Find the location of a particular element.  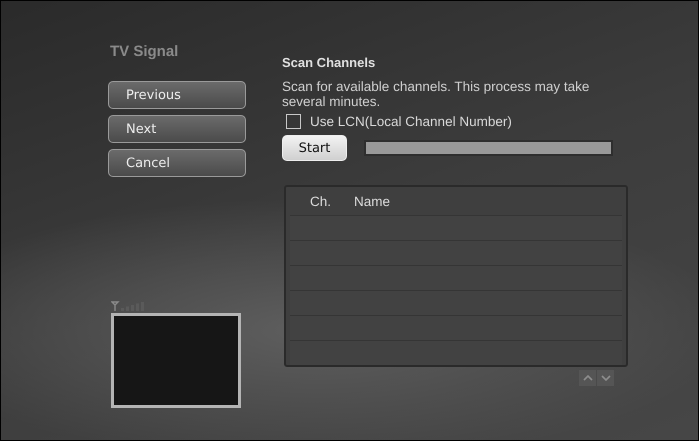

chevron-up-icon is located at coordinates (587, 378).